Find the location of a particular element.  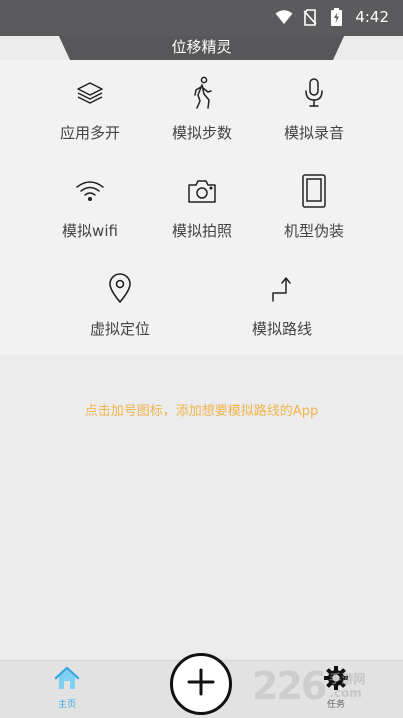

page-title: 位移精灵 is located at coordinates (201, 47).